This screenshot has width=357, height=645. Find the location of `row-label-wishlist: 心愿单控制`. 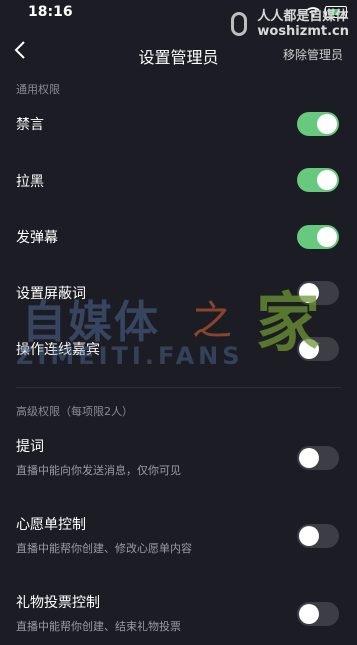

row-label-wishlist: 心愿单控制 is located at coordinates (51, 525).